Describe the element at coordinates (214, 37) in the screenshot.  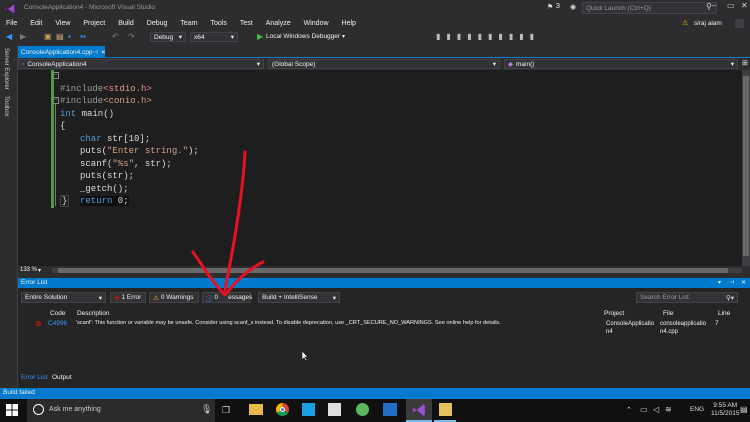
I see `platform-dropdown: x64 ▾` at that location.